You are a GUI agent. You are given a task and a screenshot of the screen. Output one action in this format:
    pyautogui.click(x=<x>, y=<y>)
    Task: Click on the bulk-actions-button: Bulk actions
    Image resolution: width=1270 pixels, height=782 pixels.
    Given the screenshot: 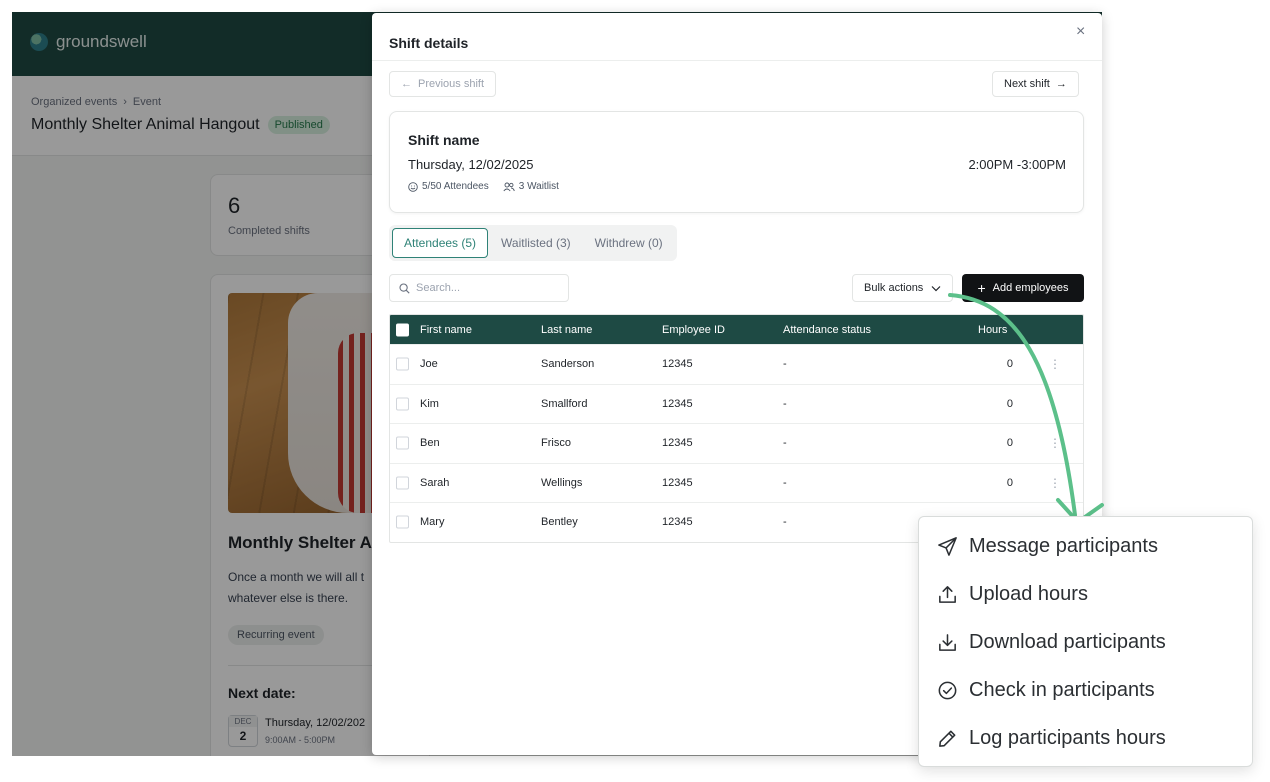 What is the action you would take?
    pyautogui.click(x=903, y=288)
    